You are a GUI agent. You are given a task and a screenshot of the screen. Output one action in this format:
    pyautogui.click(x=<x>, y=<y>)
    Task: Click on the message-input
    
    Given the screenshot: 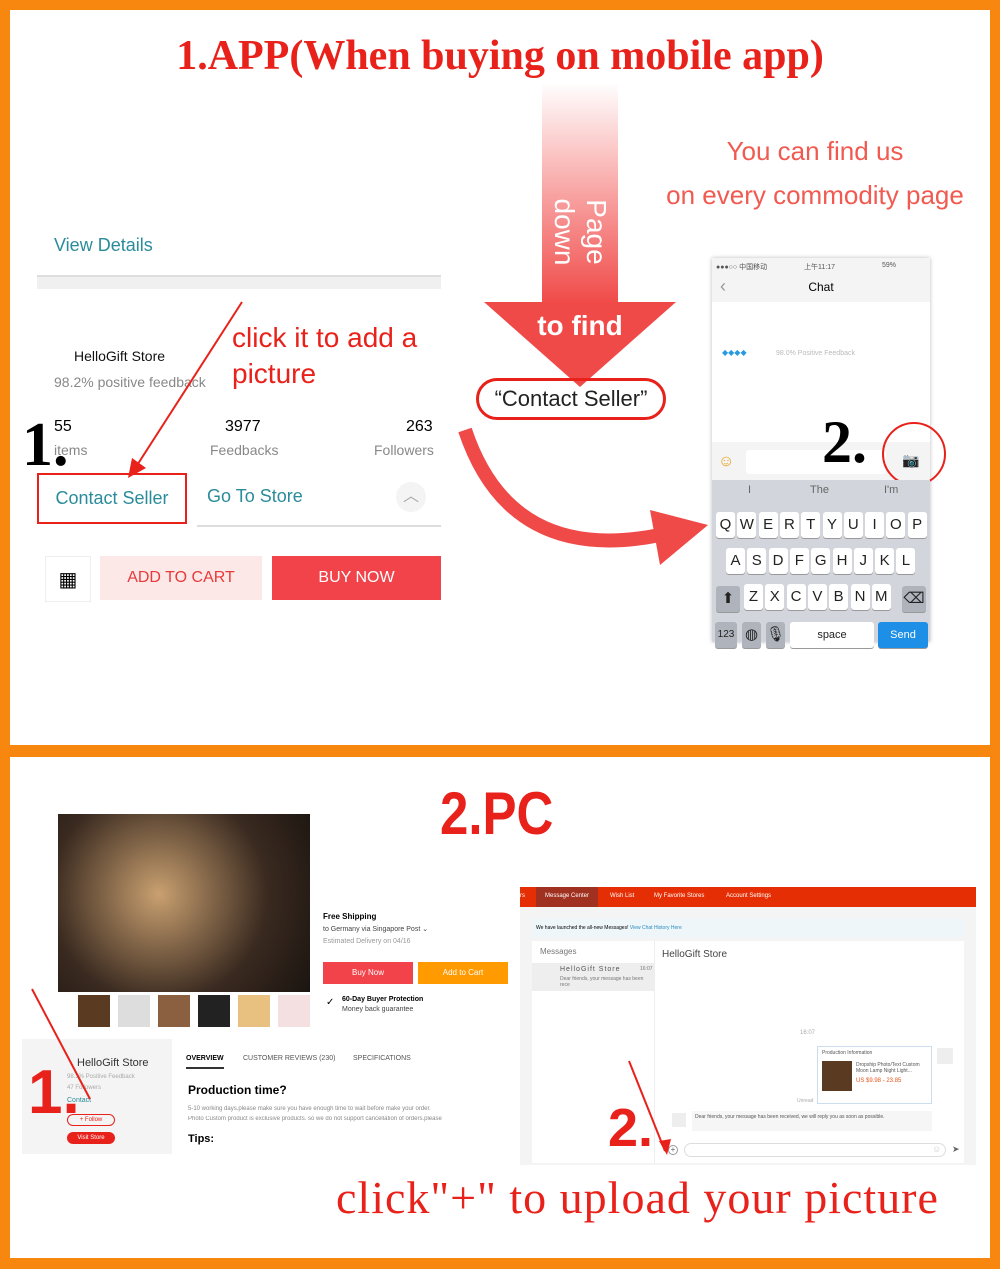 What is the action you would take?
    pyautogui.click(x=815, y=1150)
    